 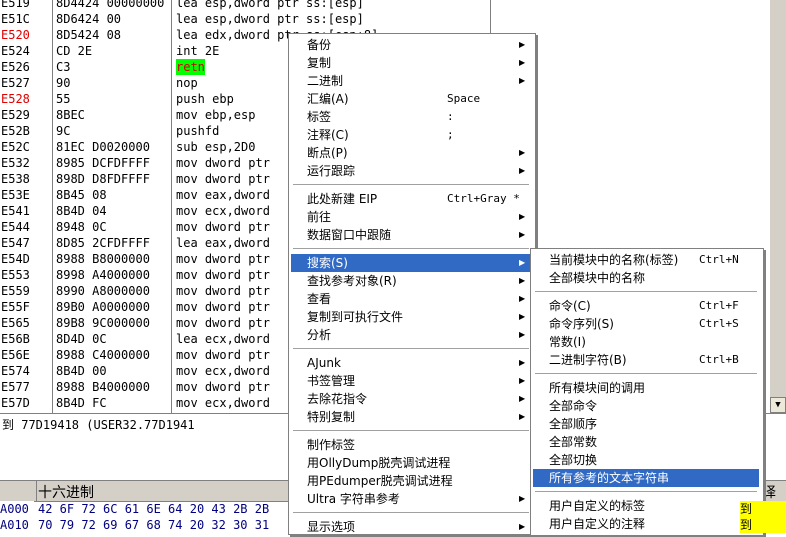 What do you see at coordinates (103, 179) in the screenshot?
I see `disasm-hex: 898D D8FDFFFF` at bounding box center [103, 179].